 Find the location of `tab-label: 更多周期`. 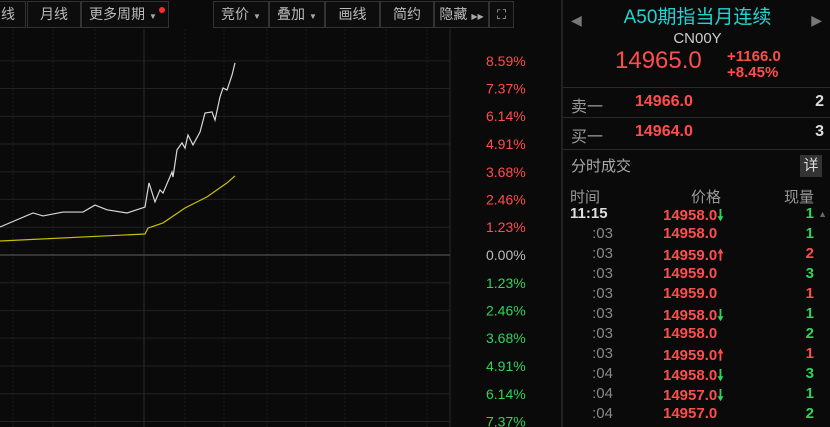

tab-label: 更多周期 is located at coordinates (117, 14).